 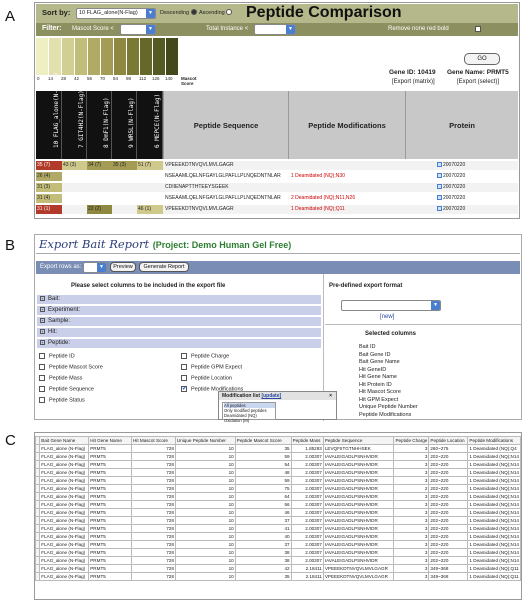 I want to click on table-cell: LEVQFIITGTNHHSEK, so click(x=358, y=448).